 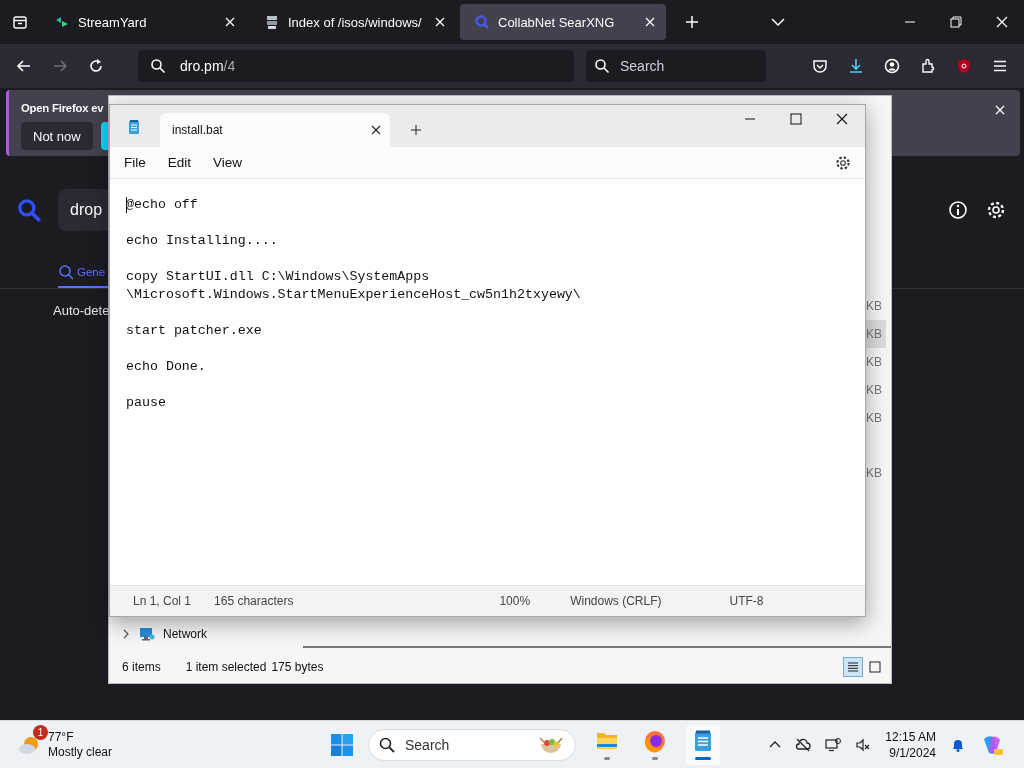 What do you see at coordinates (104, 136) in the screenshot?
I see `primary-button` at bounding box center [104, 136].